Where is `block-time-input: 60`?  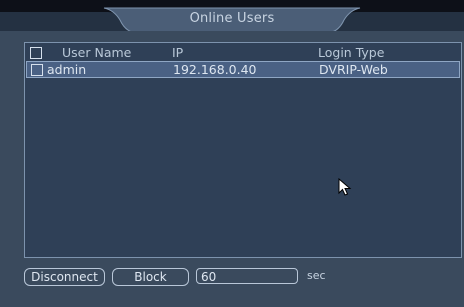
block-time-input: 60 is located at coordinates (247, 276).